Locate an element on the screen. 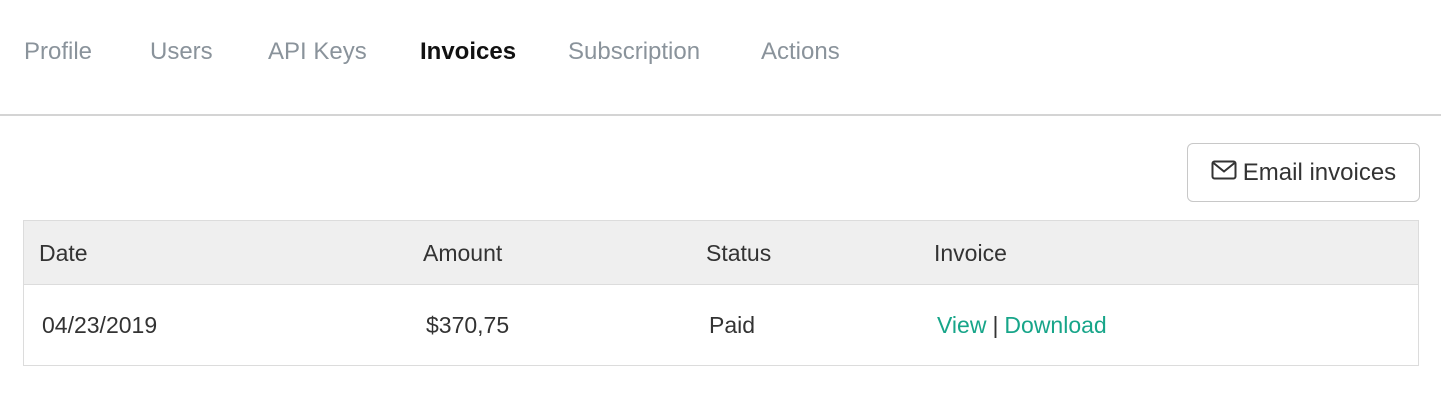 The image size is (1441, 402). invoice-amount: $370,75 is located at coordinates (468, 325).